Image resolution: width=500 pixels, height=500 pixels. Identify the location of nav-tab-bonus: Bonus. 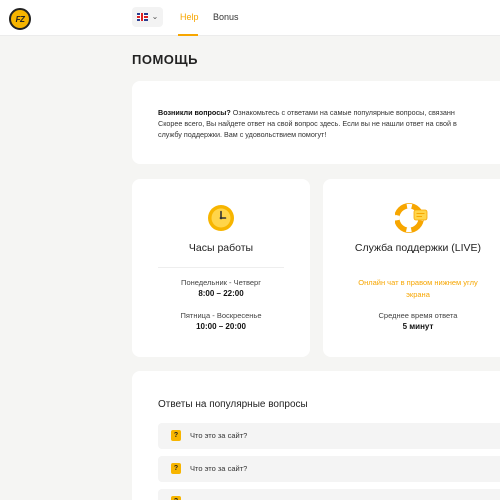
(226, 17).